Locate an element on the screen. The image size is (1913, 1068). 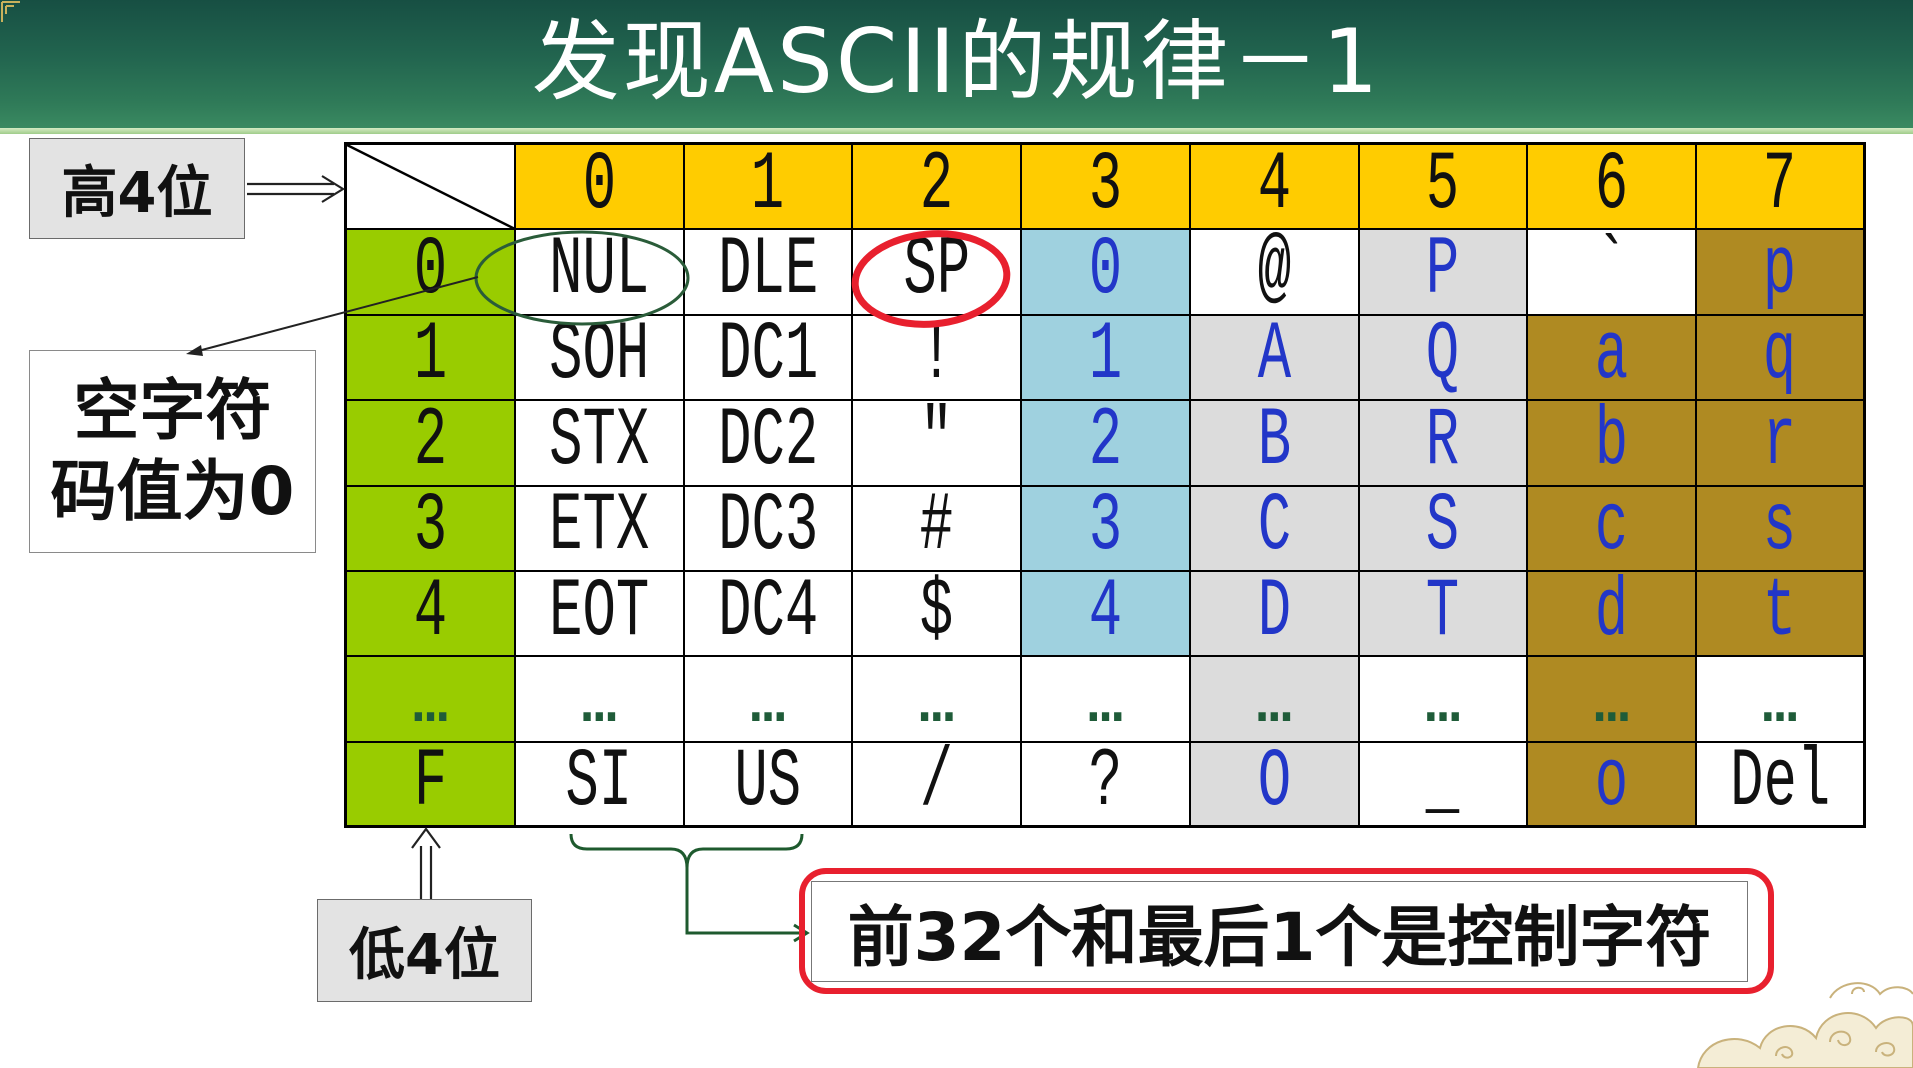
table-cell: 1 is located at coordinates (1106, 358).